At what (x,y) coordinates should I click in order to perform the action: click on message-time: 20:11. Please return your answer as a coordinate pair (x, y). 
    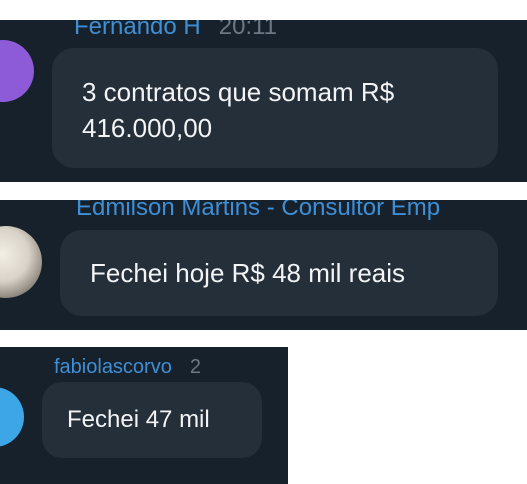
    Looking at the image, I should click on (248, 30).